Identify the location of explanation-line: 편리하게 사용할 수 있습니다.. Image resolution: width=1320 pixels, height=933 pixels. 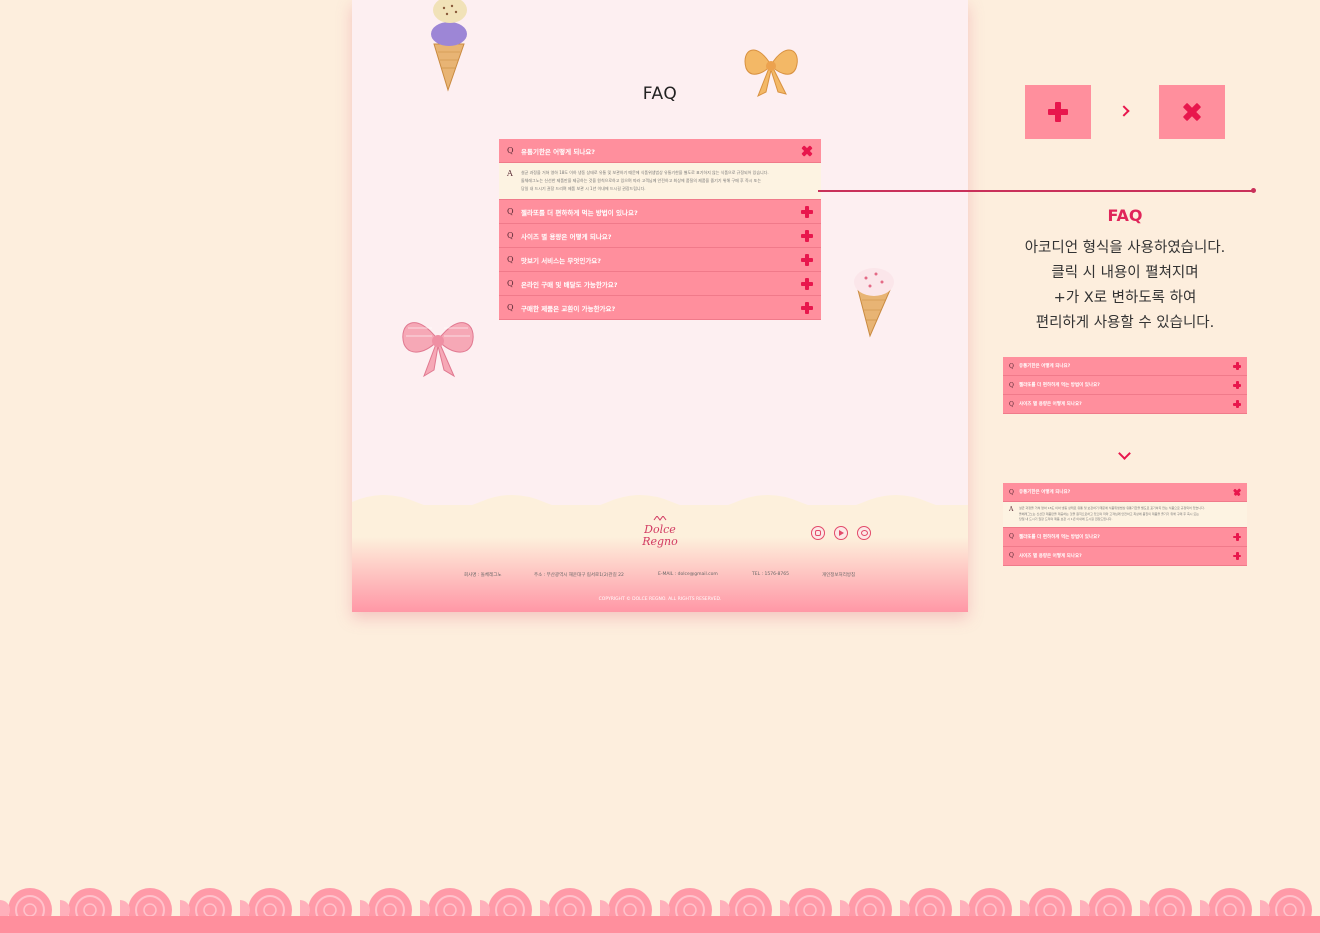
(1125, 323).